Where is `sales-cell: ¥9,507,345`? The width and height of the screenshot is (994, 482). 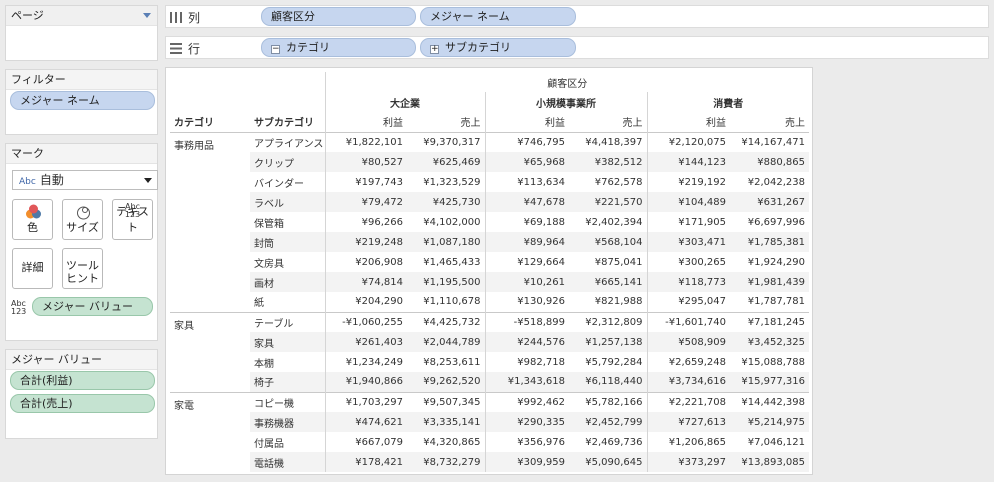
sales-cell: ¥9,507,345 is located at coordinates (446, 401).